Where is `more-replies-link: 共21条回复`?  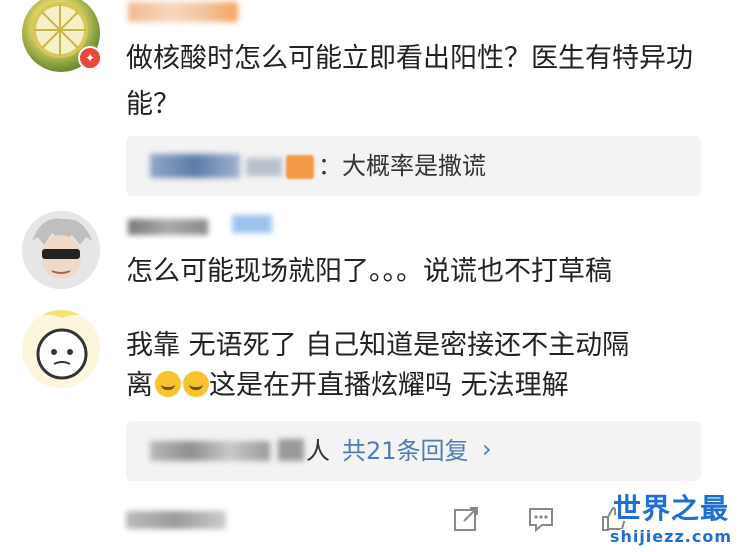
more-replies-link: 共21条回复 is located at coordinates (405, 451).